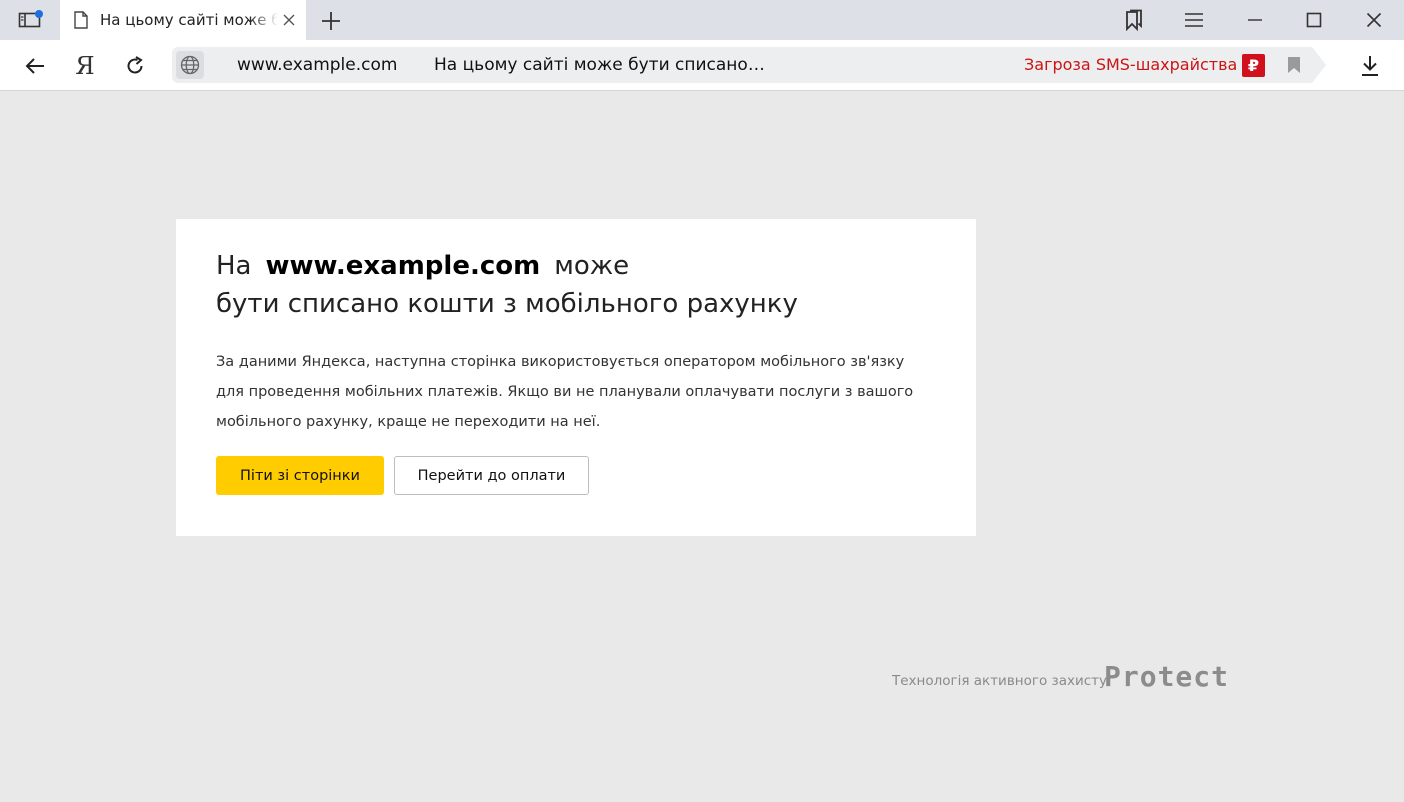 The width and height of the screenshot is (1404, 802). I want to click on downloads-button, so click(1370, 66).